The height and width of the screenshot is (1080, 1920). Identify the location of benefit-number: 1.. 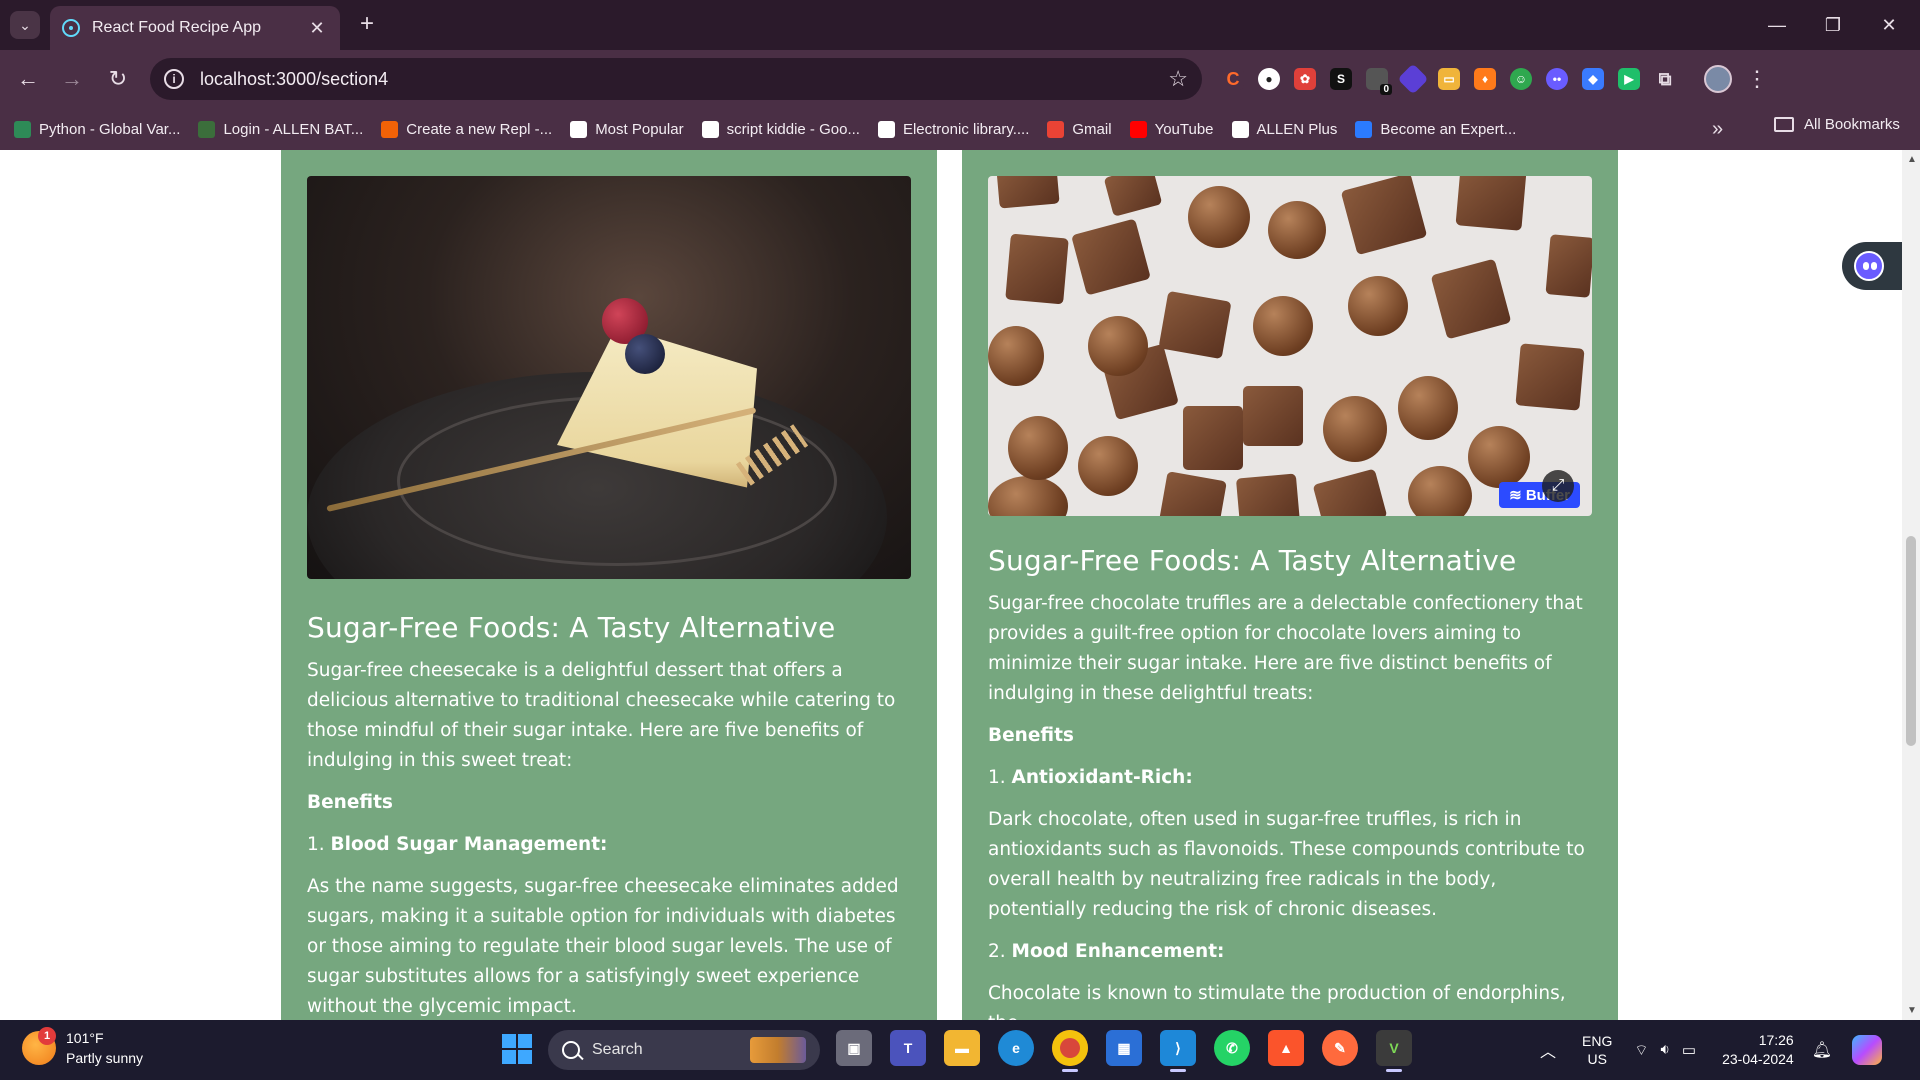
(316, 844).